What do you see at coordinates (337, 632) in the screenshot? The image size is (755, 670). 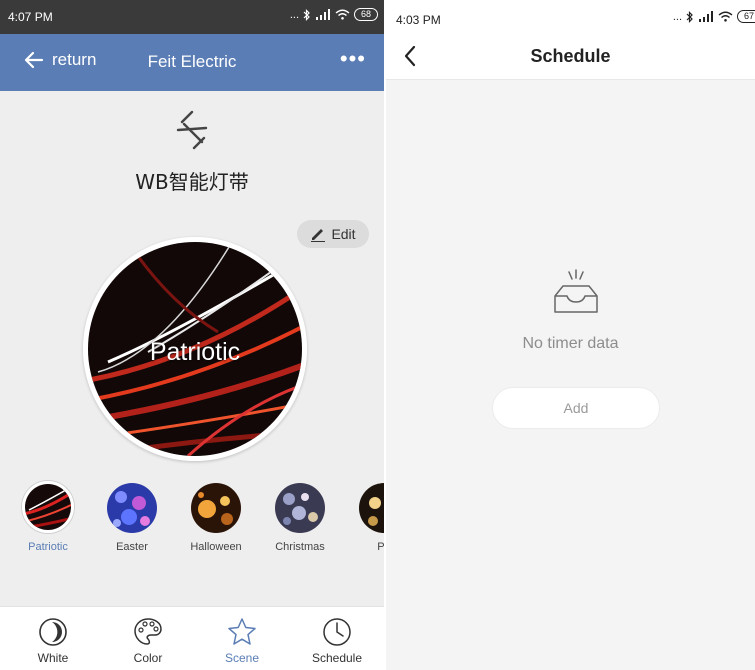 I see `clock-icon` at bounding box center [337, 632].